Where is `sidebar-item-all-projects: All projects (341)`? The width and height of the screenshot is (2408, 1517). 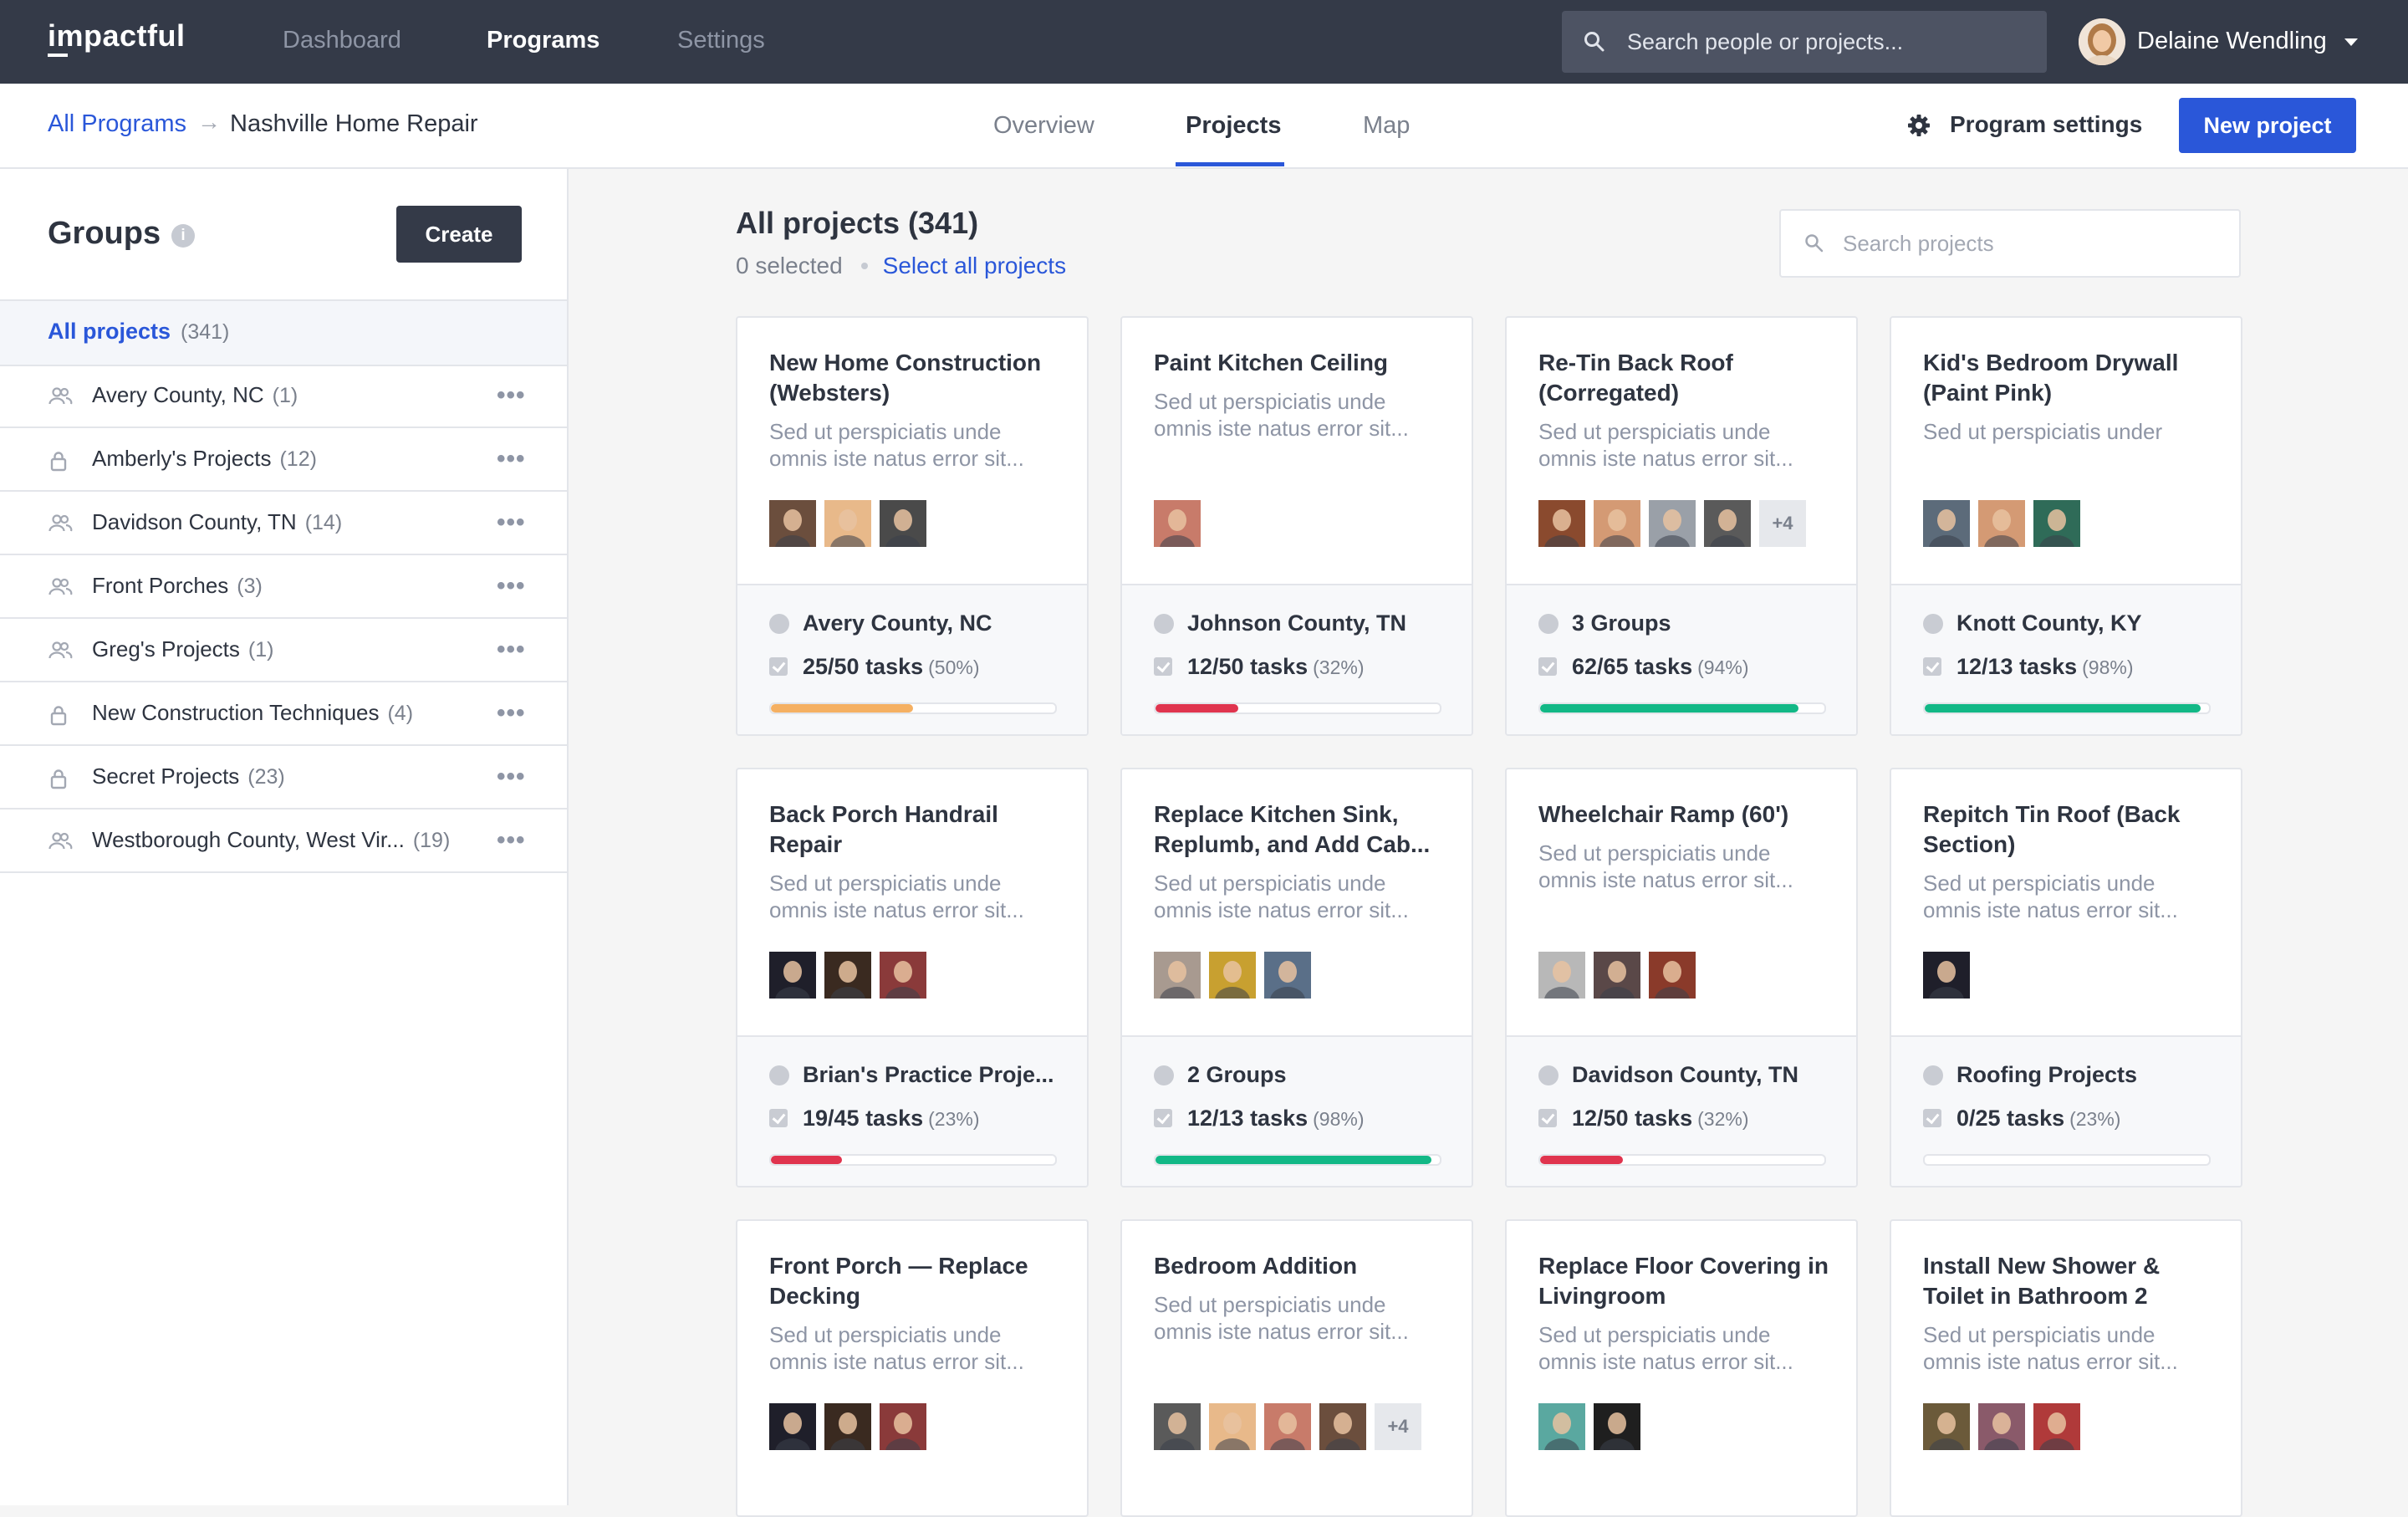 sidebar-item-all-projects: All projects (341) is located at coordinates (284, 333).